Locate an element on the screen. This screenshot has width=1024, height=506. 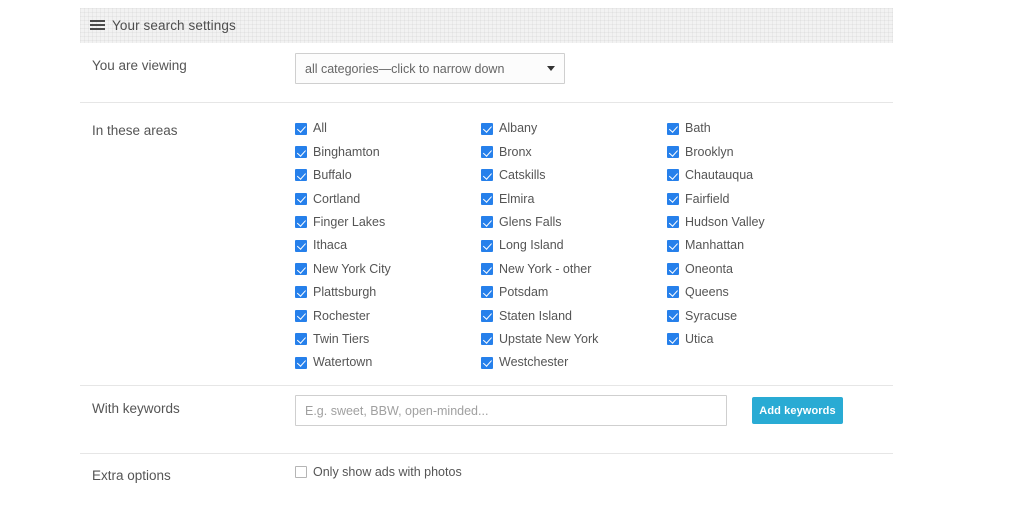
area-checkbox-item: New York City is located at coordinates (388, 268).